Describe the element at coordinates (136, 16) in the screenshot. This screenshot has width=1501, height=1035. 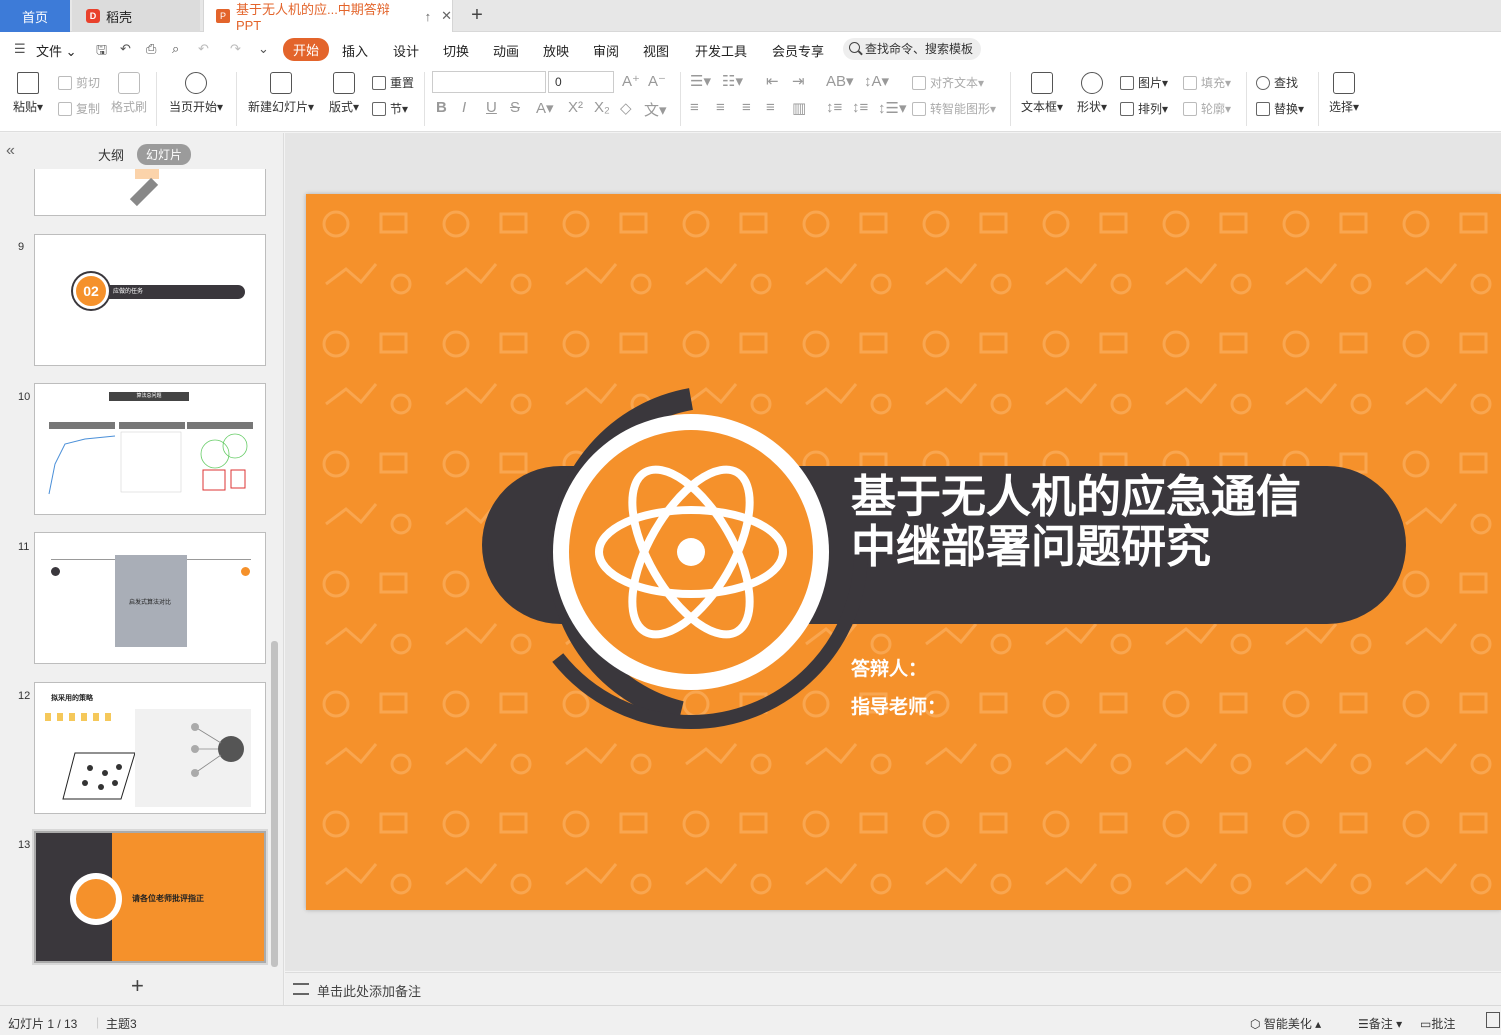
I see `tab-docer: D 稻壳` at that location.